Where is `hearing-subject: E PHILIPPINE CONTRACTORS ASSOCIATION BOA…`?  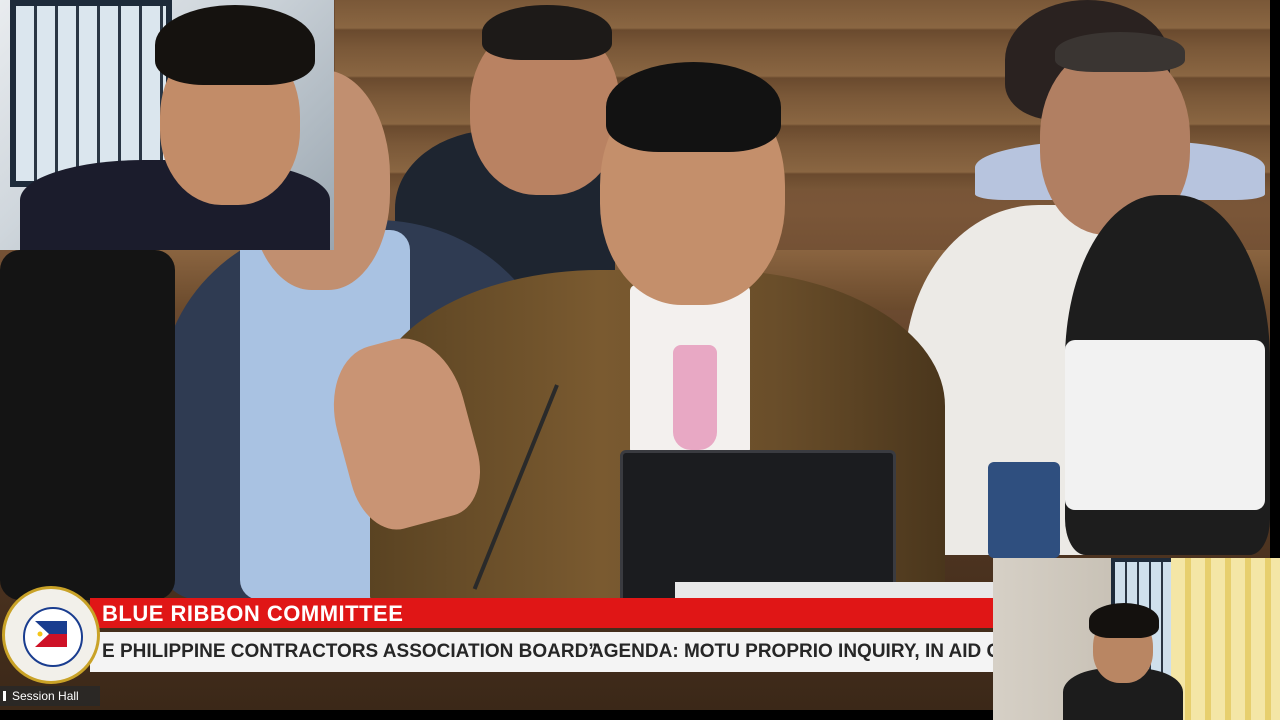
hearing-subject: E PHILIPPINE CONTRACTORS ASSOCIATION BOA… is located at coordinates (350, 651).